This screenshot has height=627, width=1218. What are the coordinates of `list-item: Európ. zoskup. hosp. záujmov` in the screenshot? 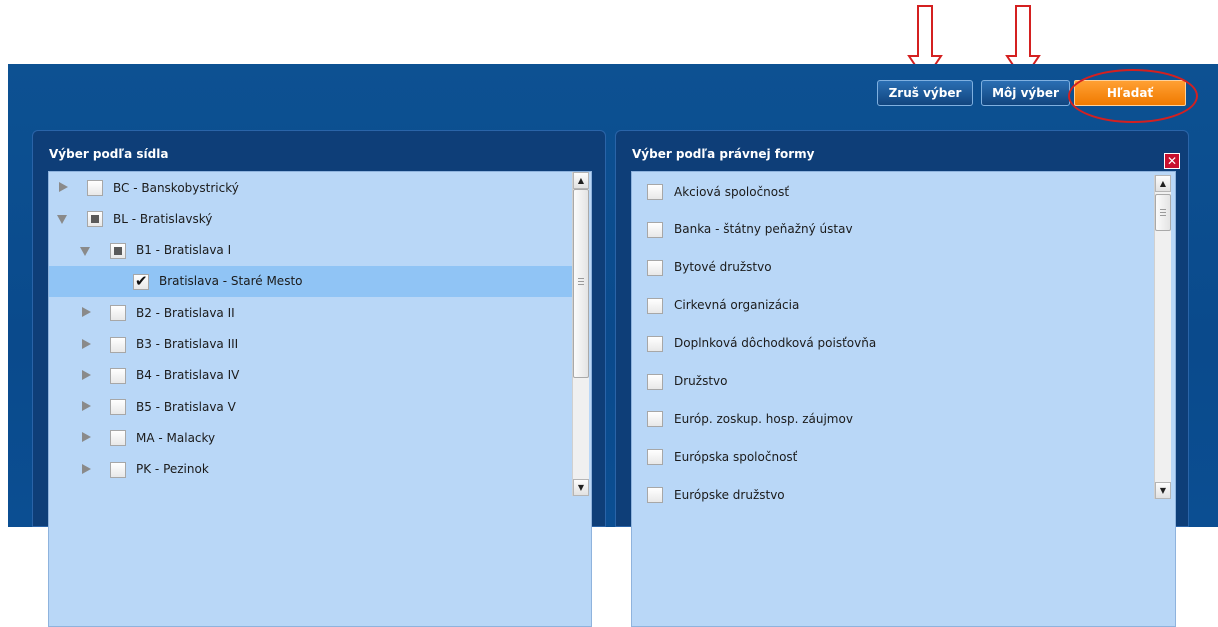 It's located at (892, 418).